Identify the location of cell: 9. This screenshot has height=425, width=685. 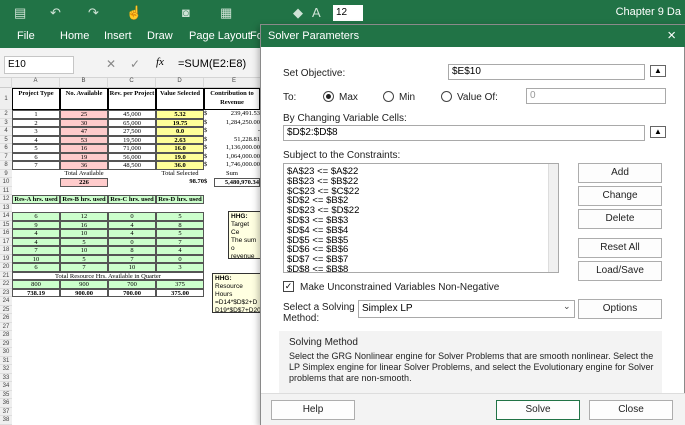
(36, 224).